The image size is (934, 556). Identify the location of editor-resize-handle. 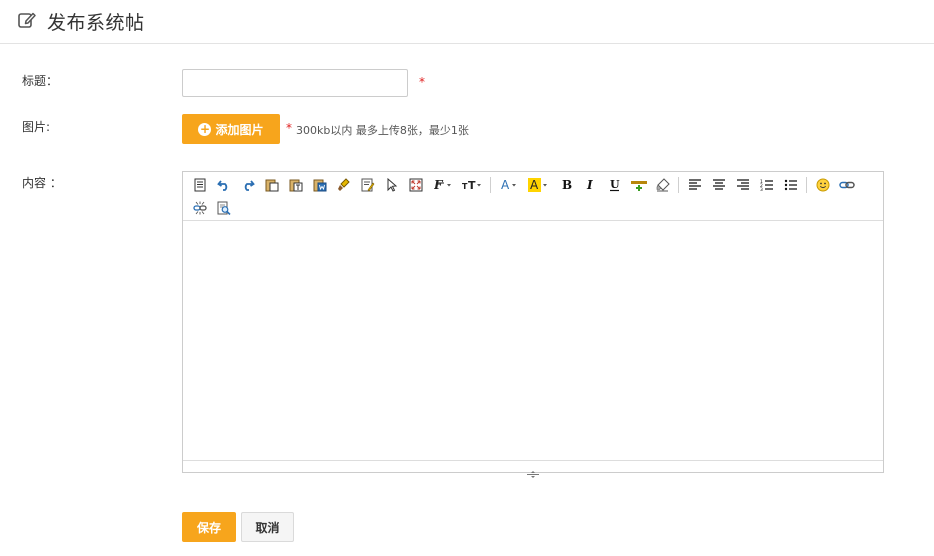
(533, 469).